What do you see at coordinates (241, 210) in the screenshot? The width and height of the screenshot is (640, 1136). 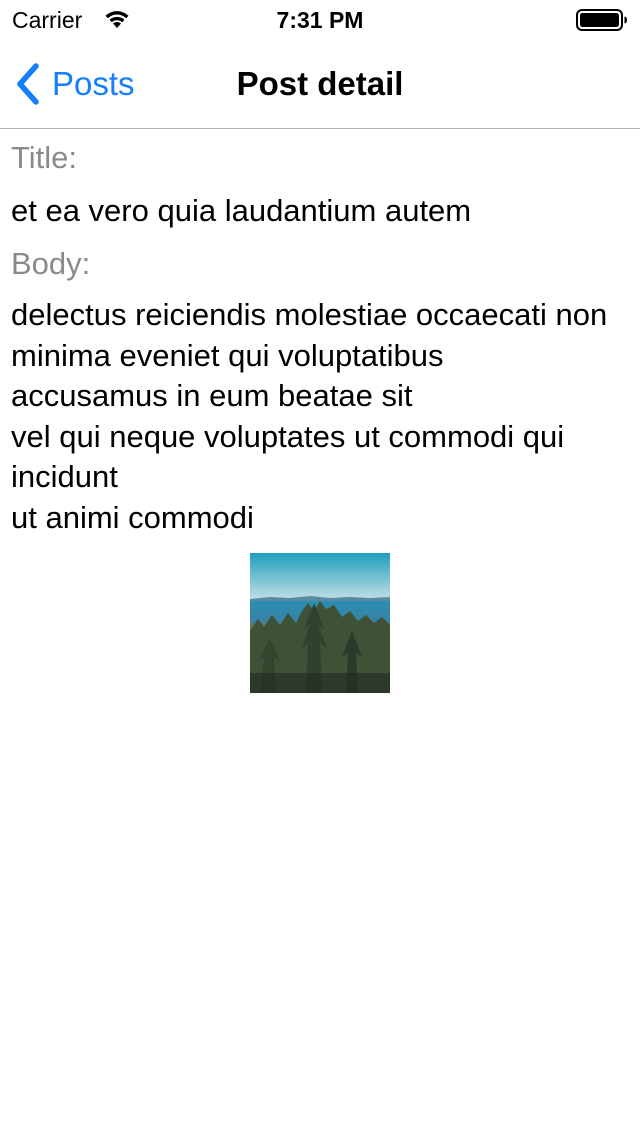 I see `post-title: et ea vero quia laudantium autem` at bounding box center [241, 210].